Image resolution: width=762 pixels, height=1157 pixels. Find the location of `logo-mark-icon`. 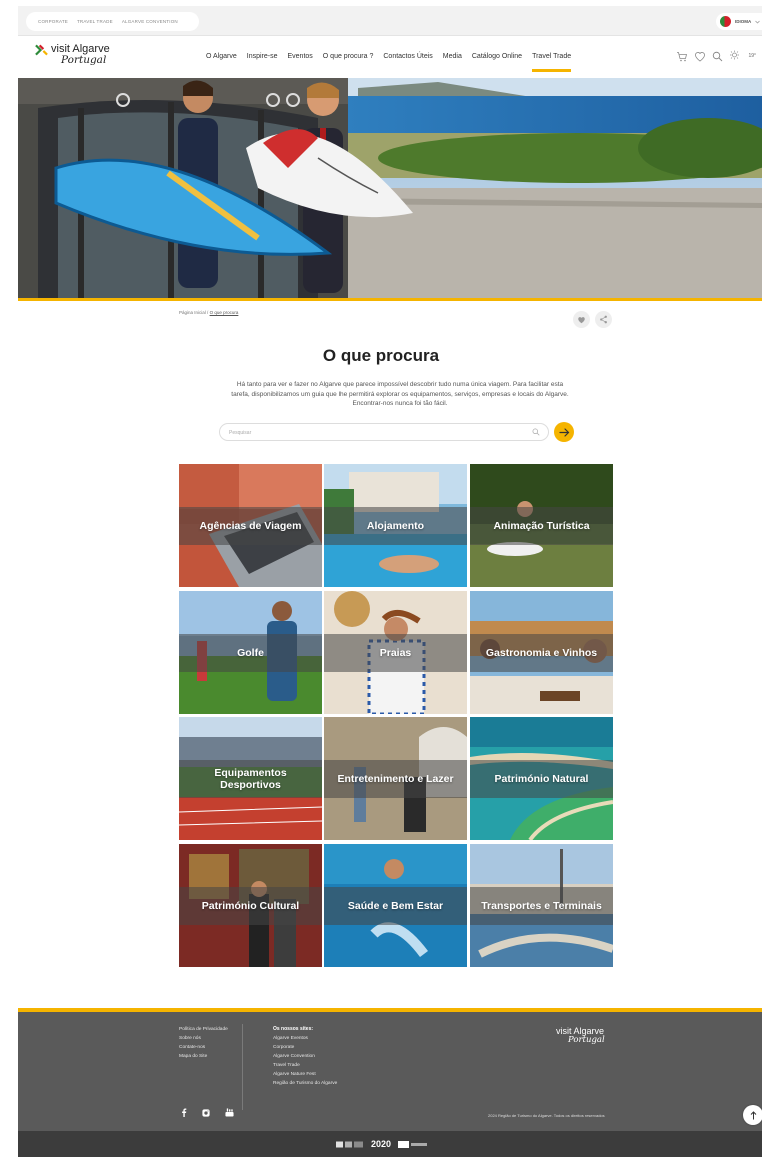

logo-mark-icon is located at coordinates (41, 50).